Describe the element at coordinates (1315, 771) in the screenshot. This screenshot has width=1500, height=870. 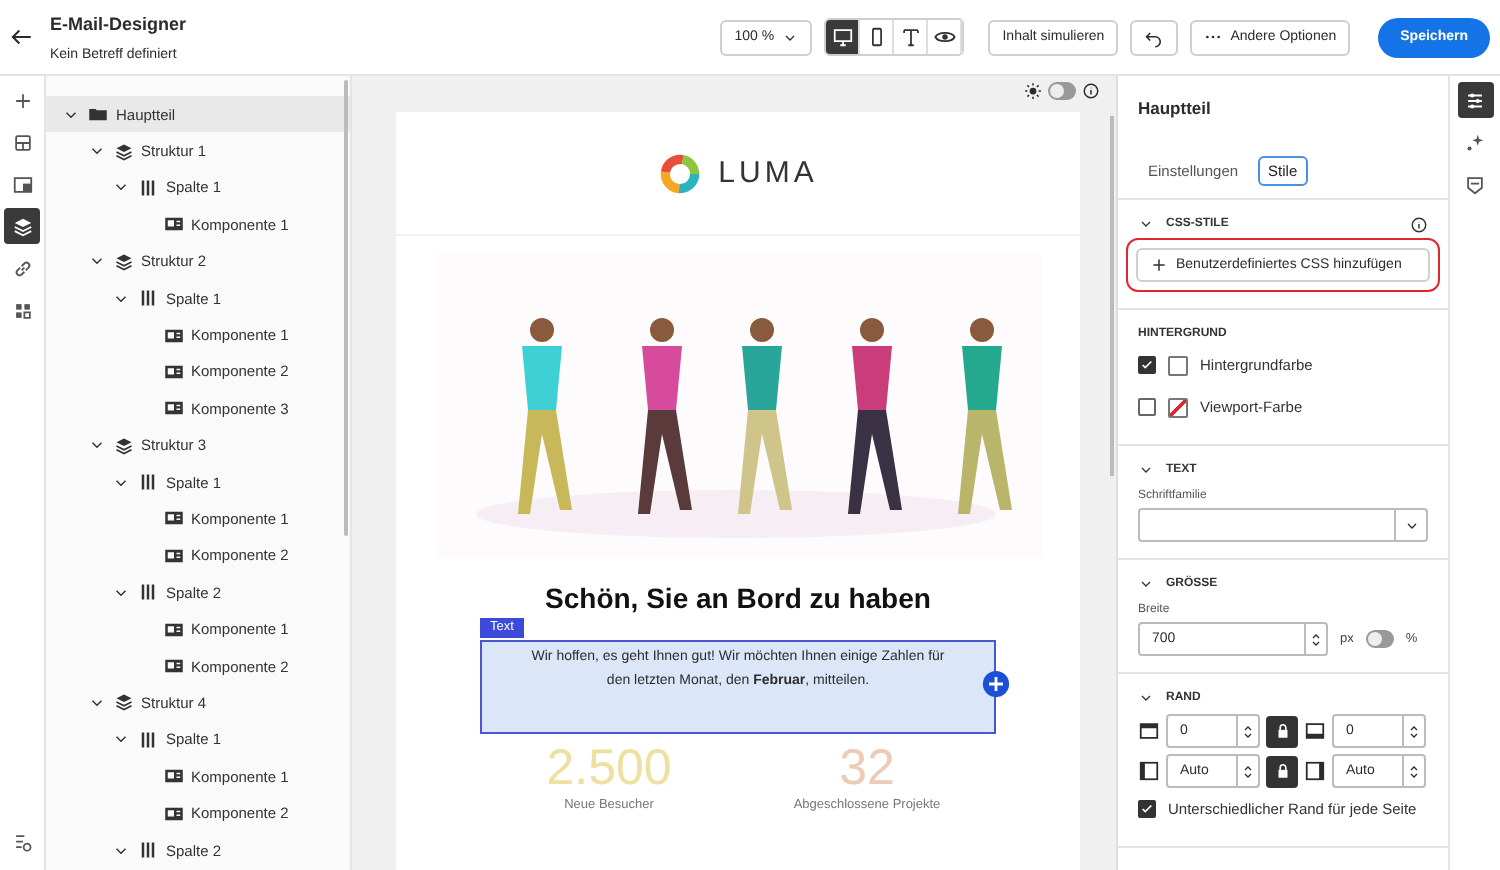
I see `border-right-icon` at that location.